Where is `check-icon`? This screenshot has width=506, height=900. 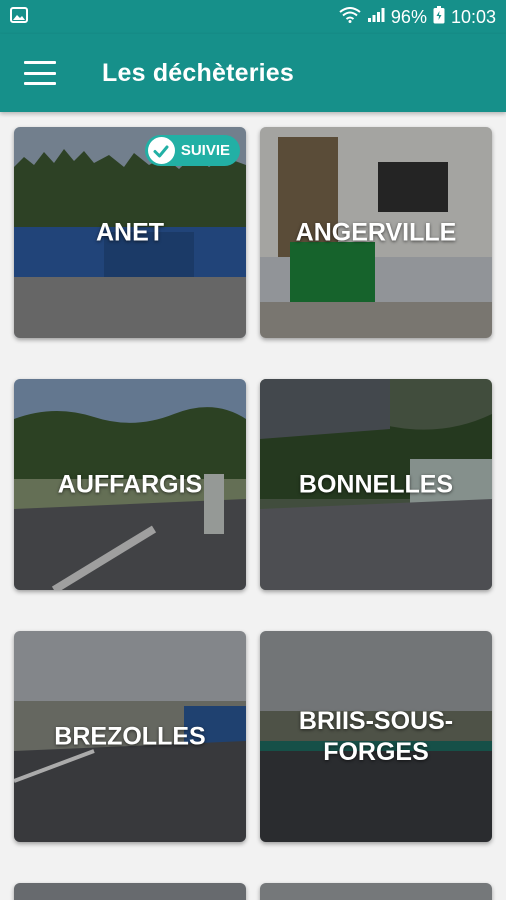
check-icon is located at coordinates (161, 150).